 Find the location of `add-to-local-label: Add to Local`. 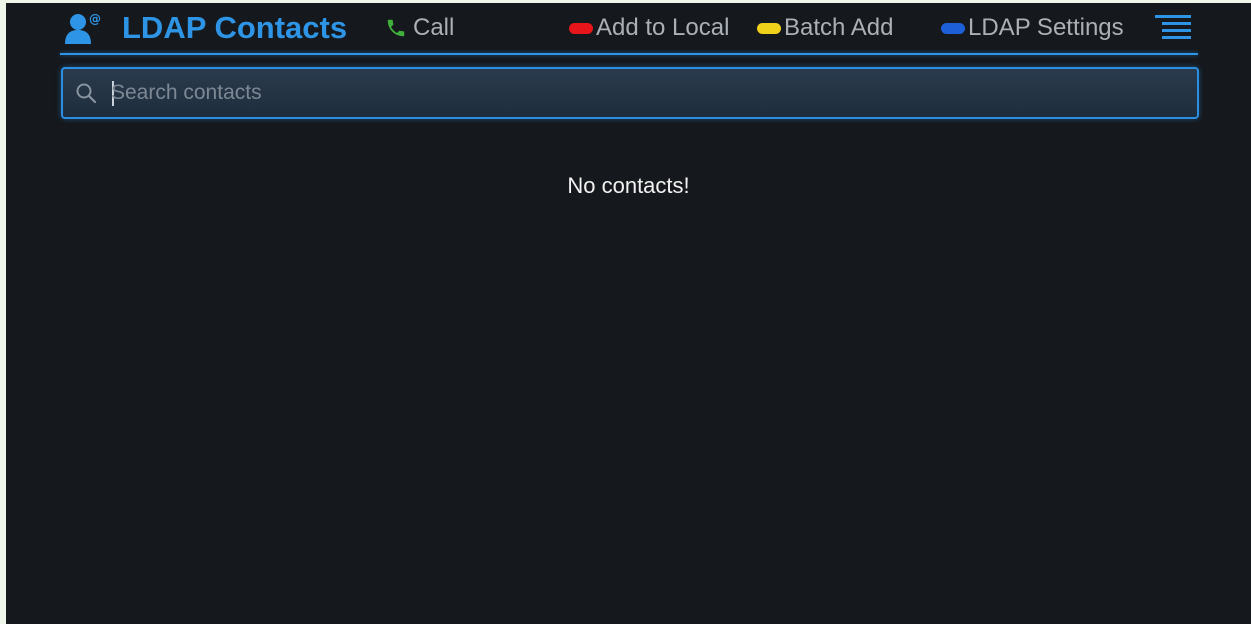

add-to-local-label: Add to Local is located at coordinates (663, 27).